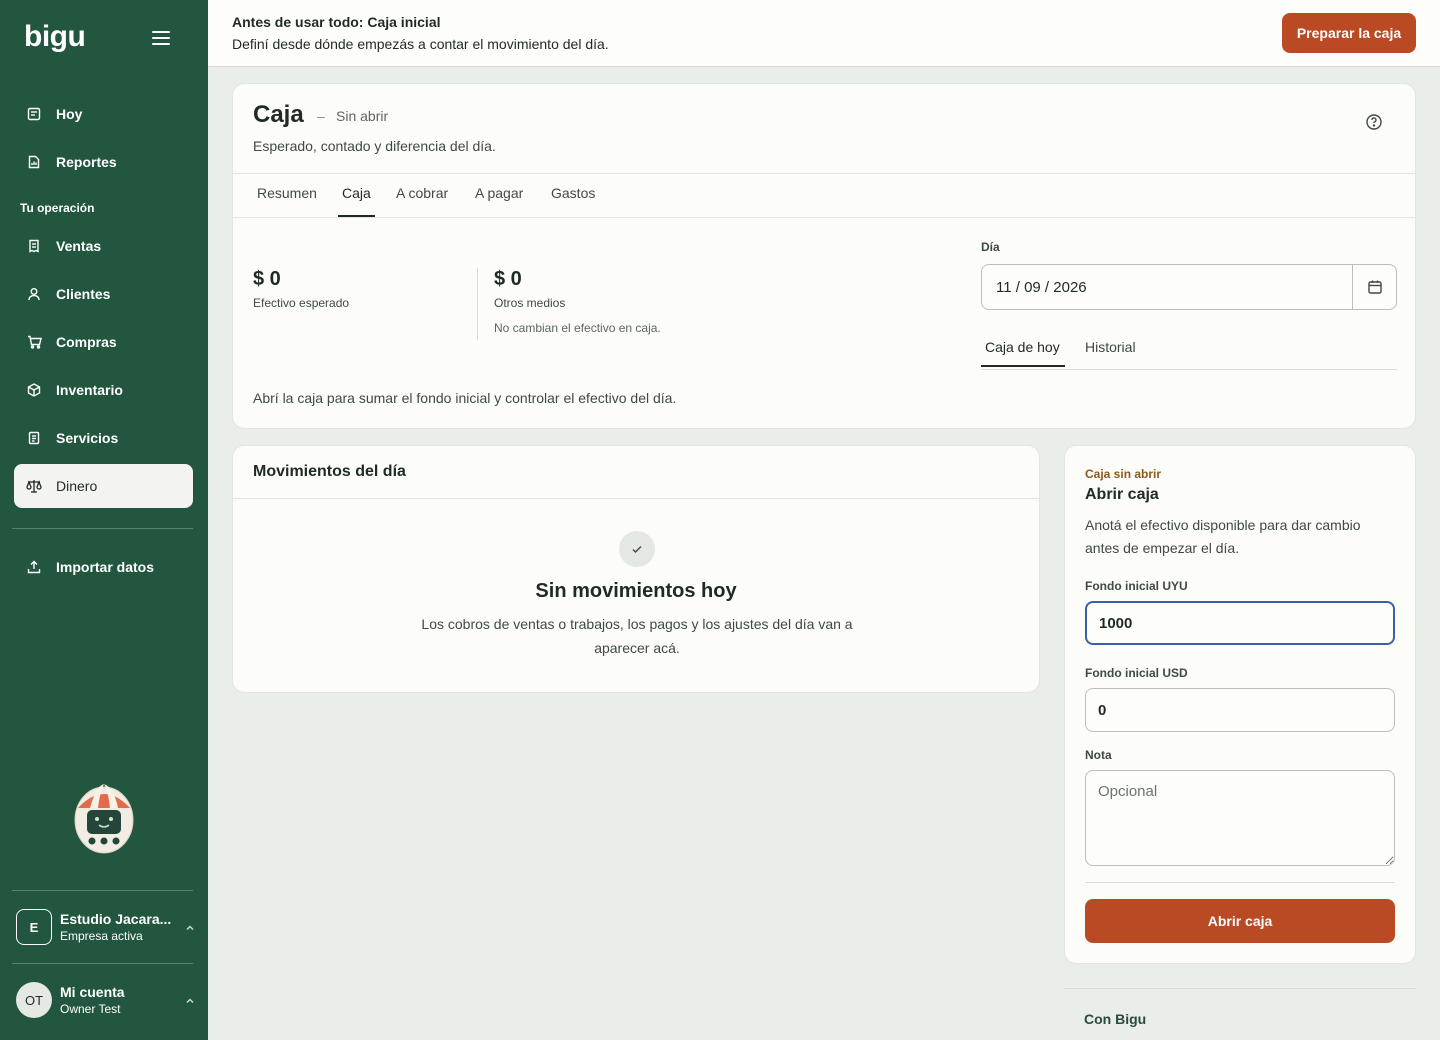 This screenshot has height=1040, width=1440. I want to click on hamburger-icon, so click(161, 38).